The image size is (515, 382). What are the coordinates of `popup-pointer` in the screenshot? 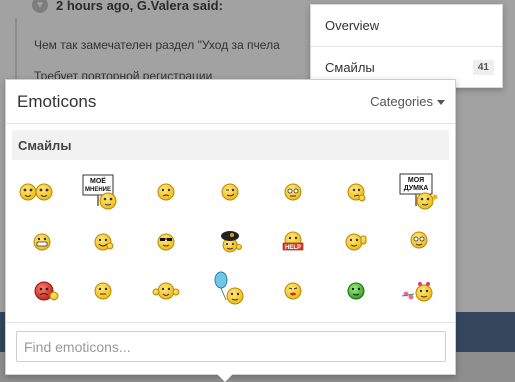 It's located at (225, 378).